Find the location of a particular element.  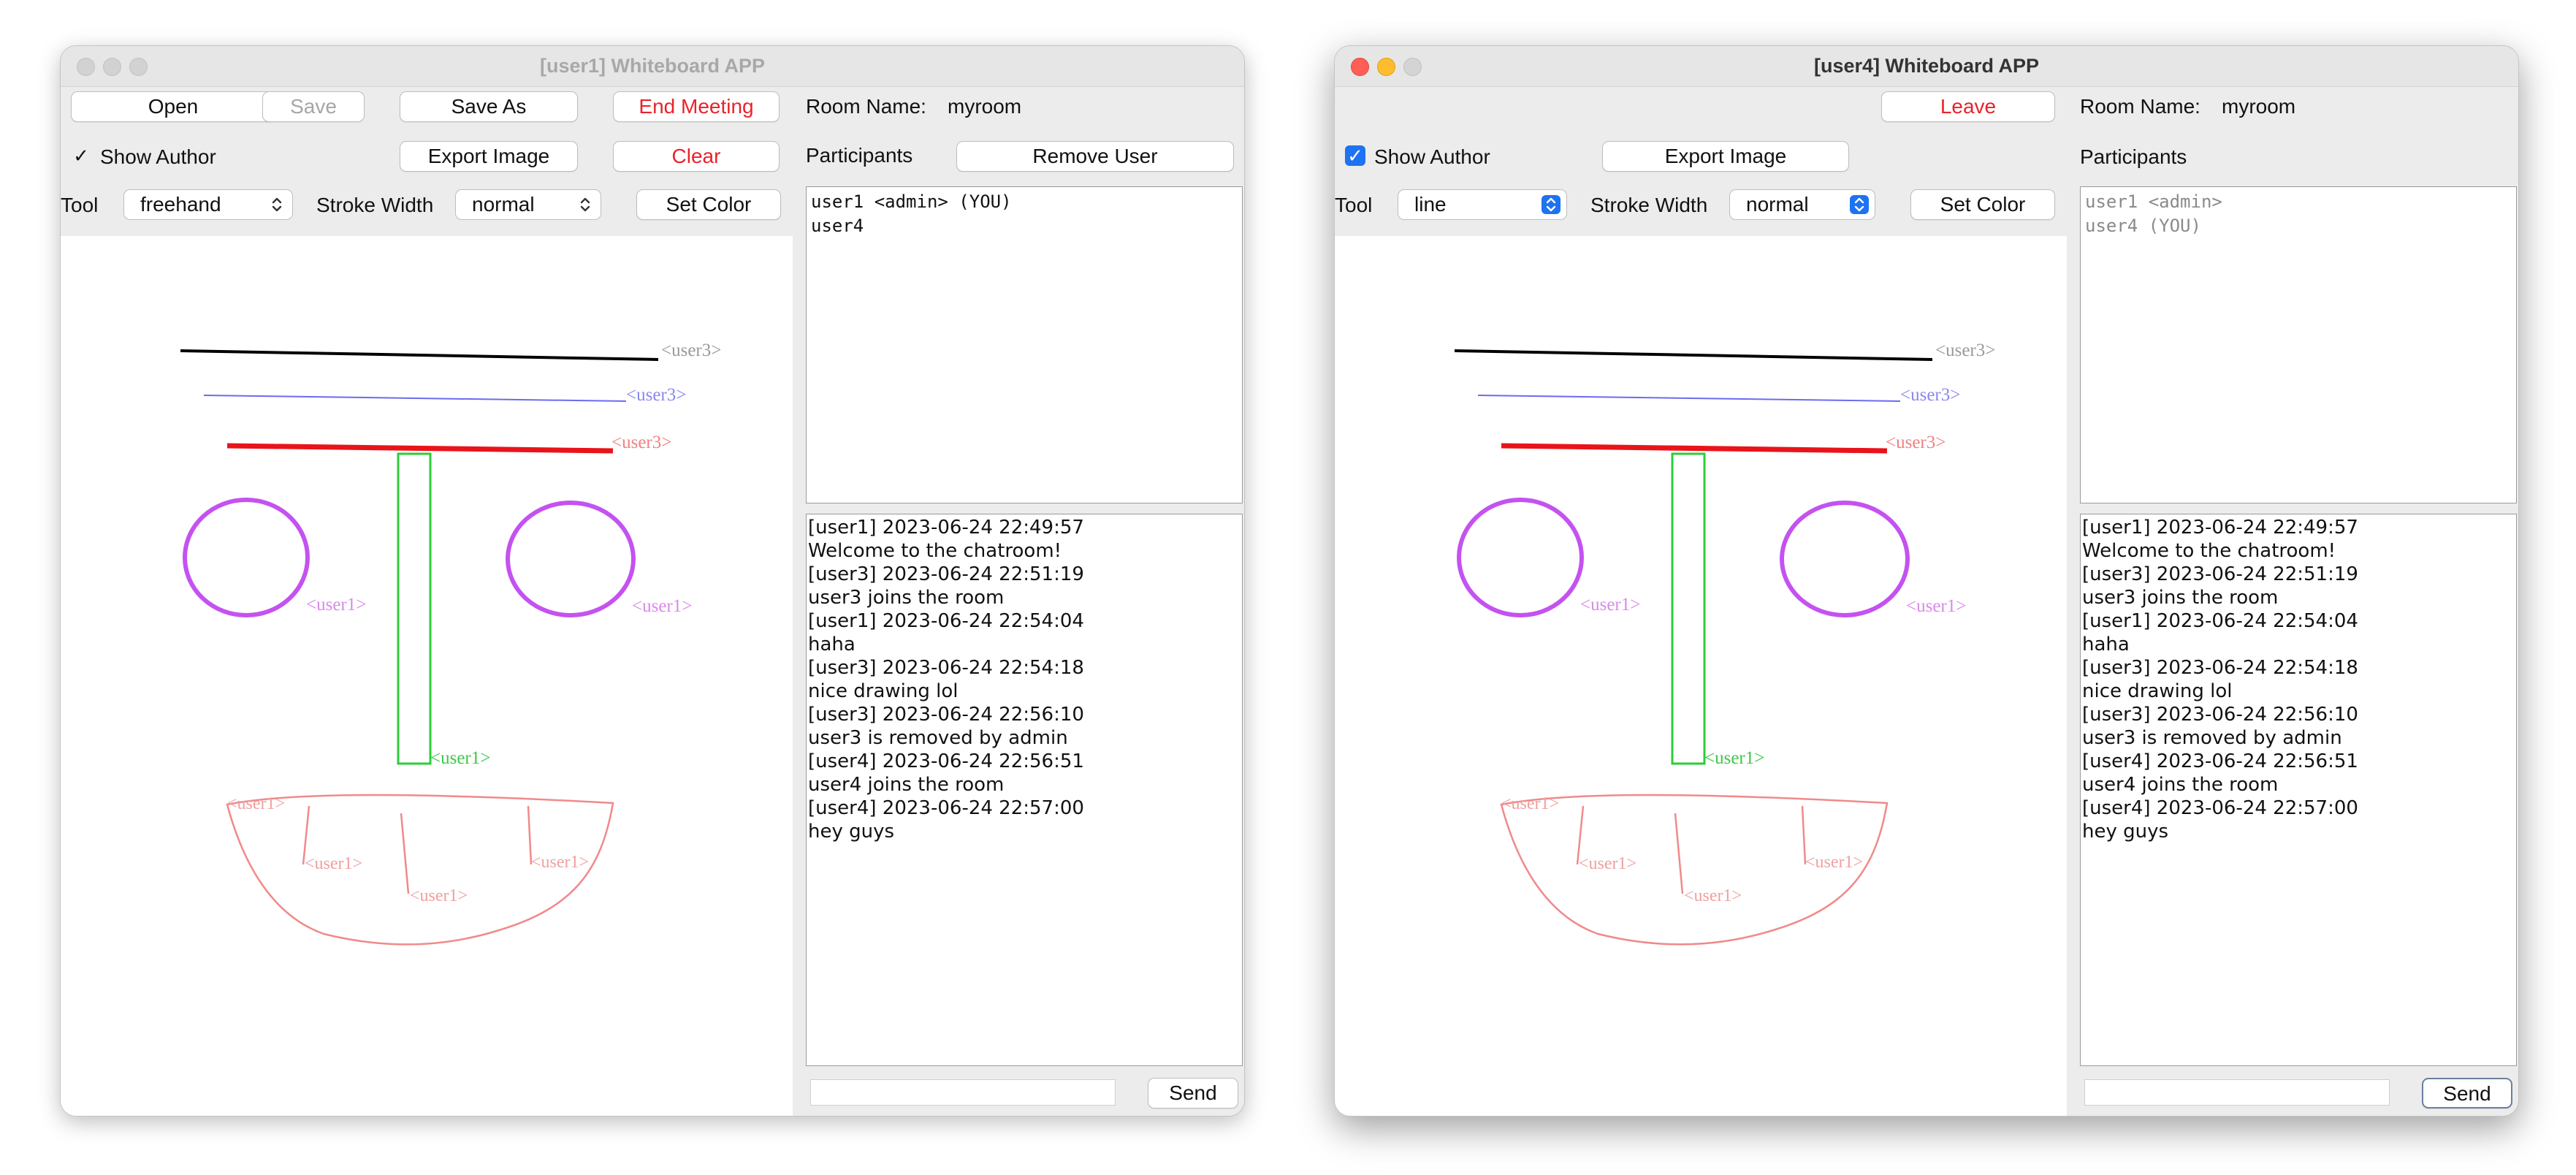

end-meeting-button: End Meeting is located at coordinates (697, 106).